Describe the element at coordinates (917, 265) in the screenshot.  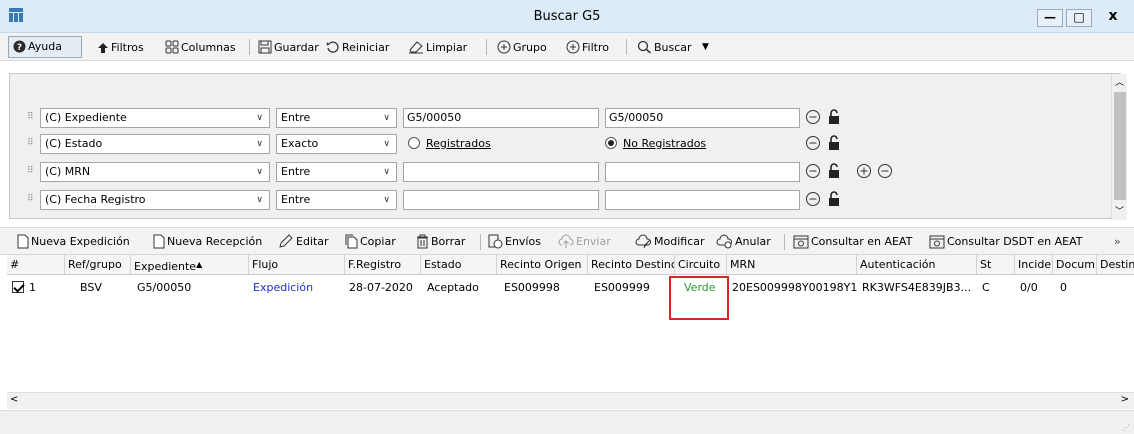
I see `col-header-autenticacion: Autenticación` at that location.